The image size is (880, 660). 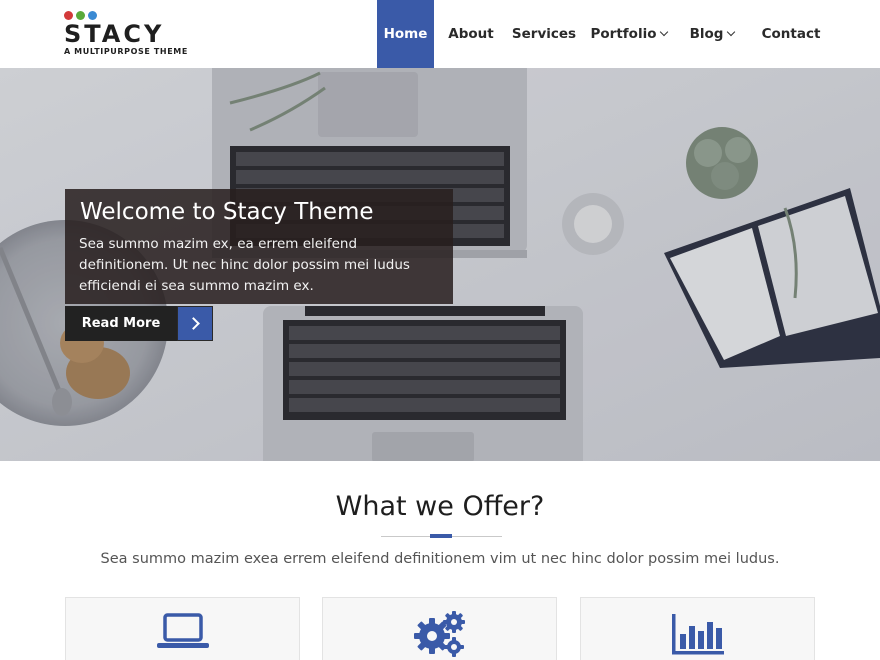 I want to click on bar-chart-icon, so click(x=697, y=634).